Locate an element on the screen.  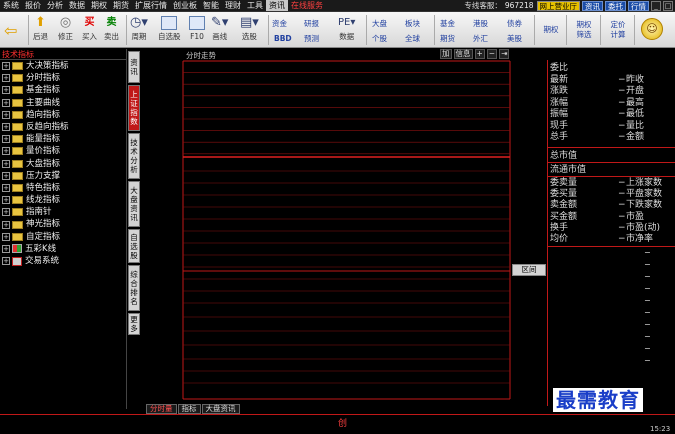
menu-smart: 智能 is located at coordinates (211, 5).